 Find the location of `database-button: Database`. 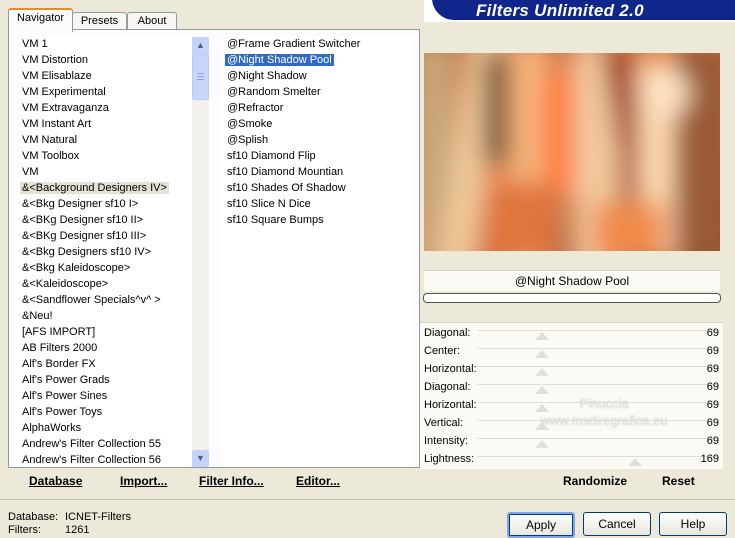

database-button: Database is located at coordinates (55, 481).